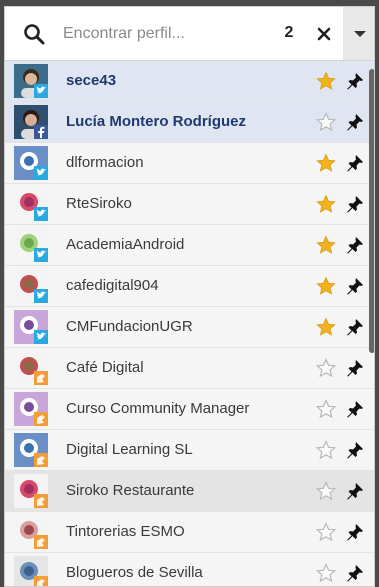  I want to click on profile-name: AcademiaAndroid, so click(125, 244).